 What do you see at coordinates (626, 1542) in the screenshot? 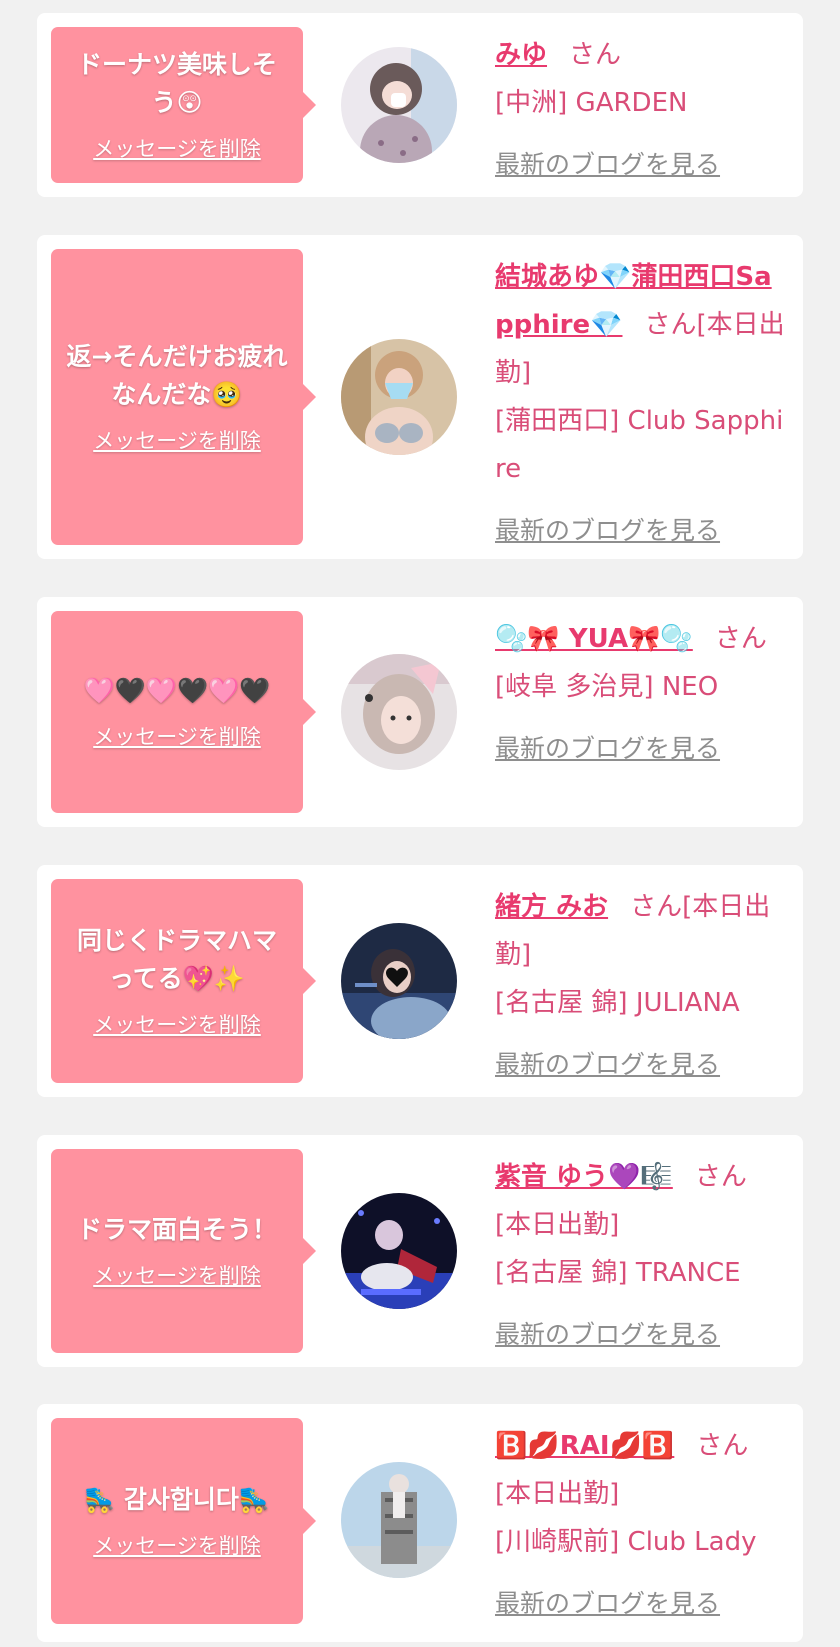
I see `shop-name: [川崎駅前] Club Lady` at bounding box center [626, 1542].